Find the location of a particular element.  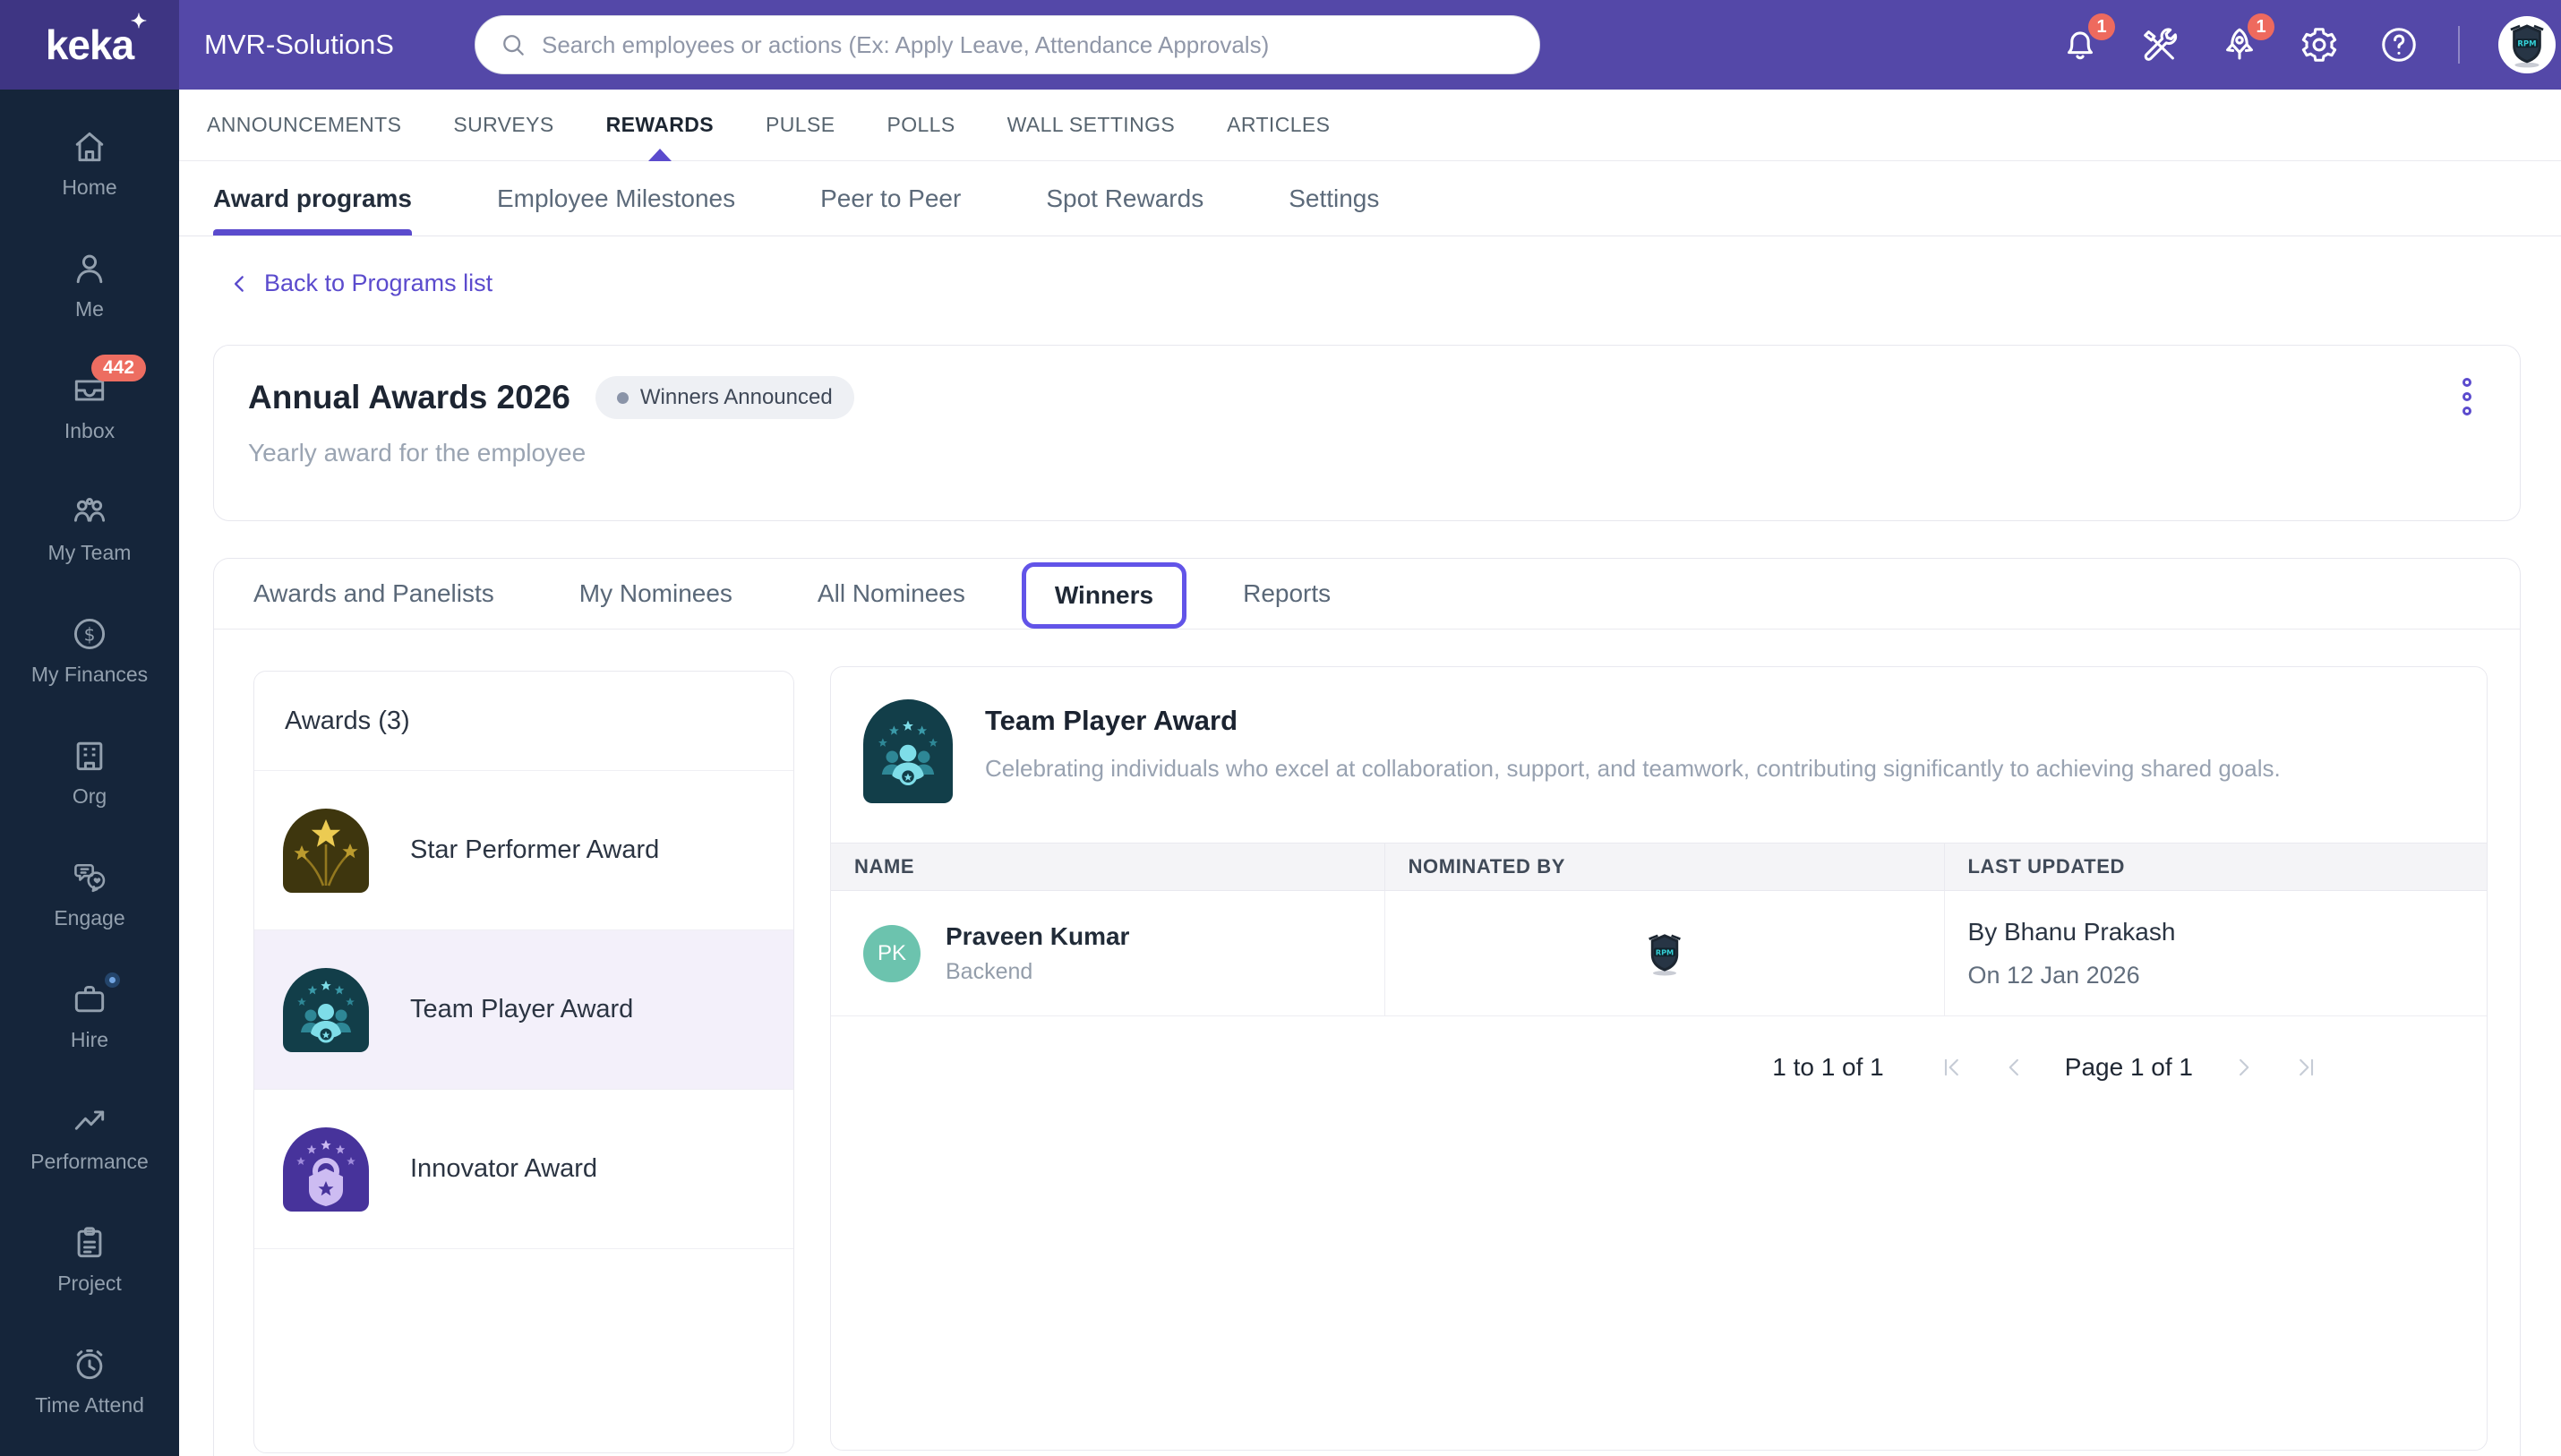

sidebar-item-my-finances: $ My Finances is located at coordinates (90, 650).